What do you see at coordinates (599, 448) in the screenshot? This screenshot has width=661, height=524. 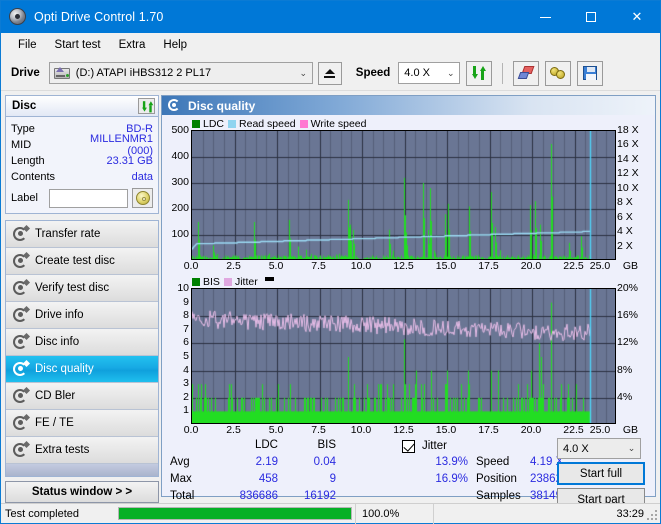 I see `test-speed-select: 4.0 X ⌄` at bounding box center [599, 448].